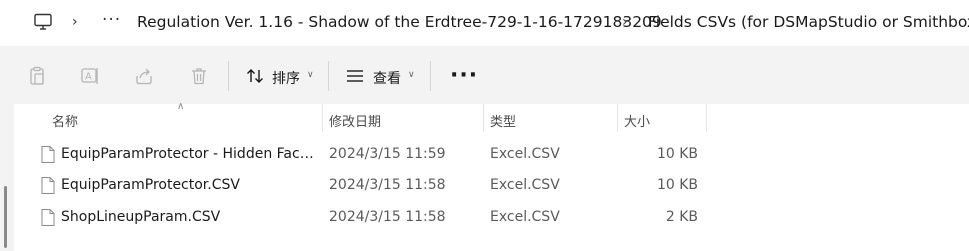 This screenshot has width=969, height=251. What do you see at coordinates (65, 120) in the screenshot?
I see `column-header-name: 名称` at bounding box center [65, 120].